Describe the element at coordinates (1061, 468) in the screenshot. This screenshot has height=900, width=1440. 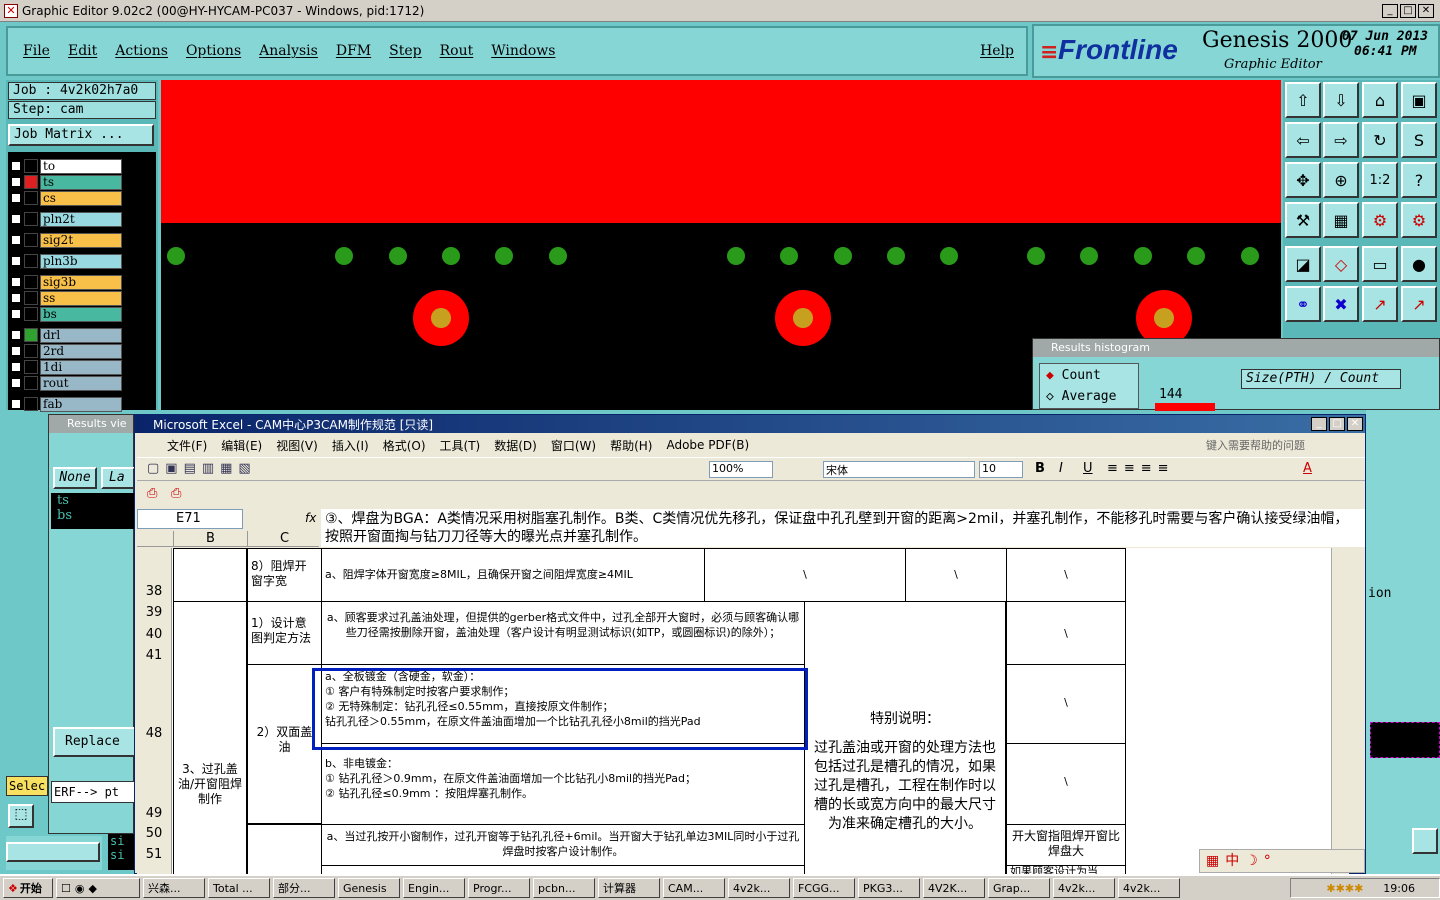
I see `italic-button: I` at that location.